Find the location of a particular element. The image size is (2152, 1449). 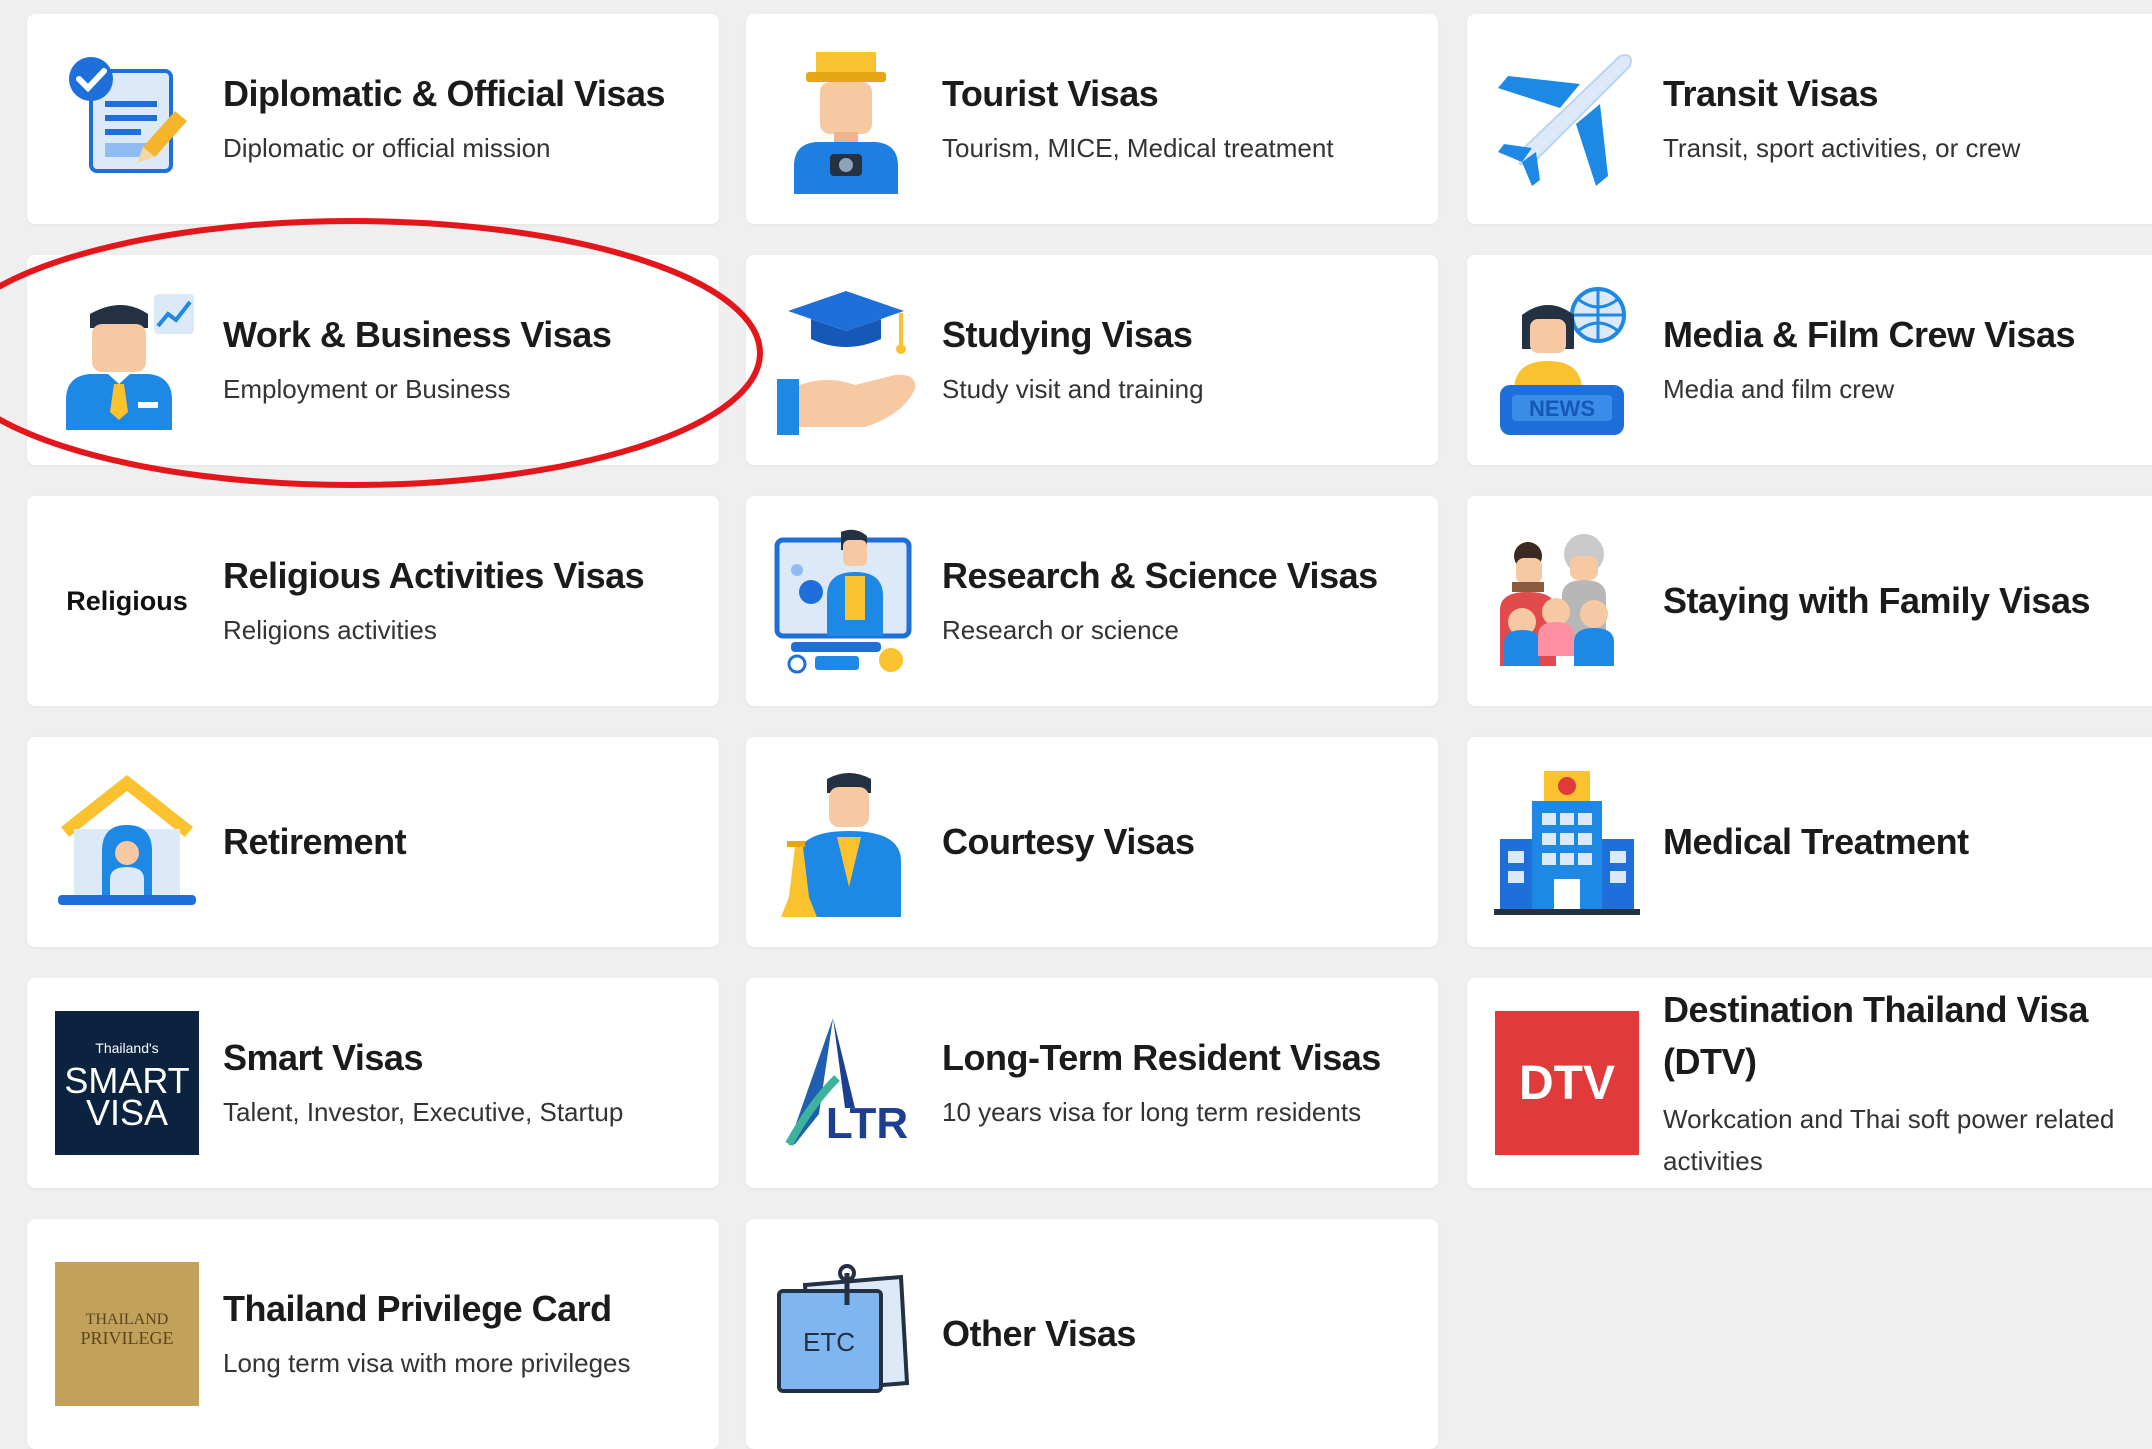

card-subtitle: Media and film crew is located at coordinates (1779, 389).